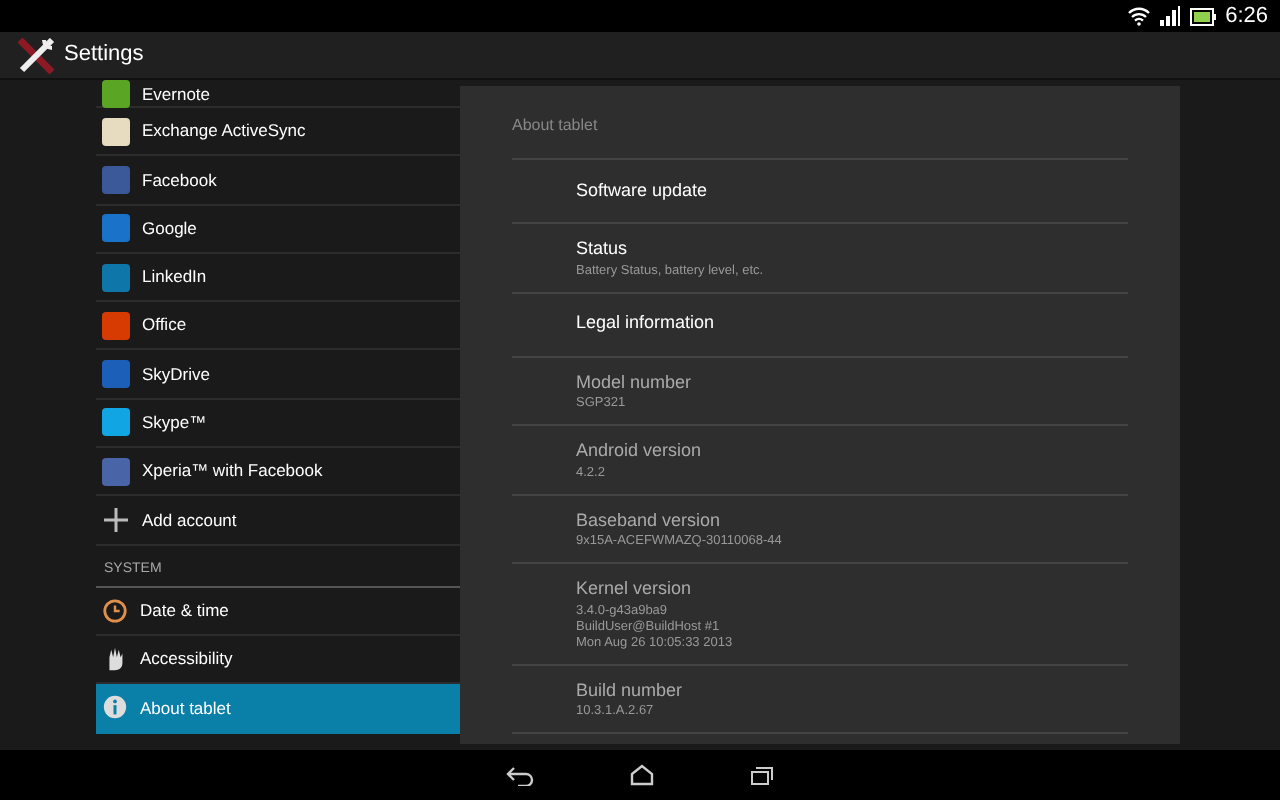 This screenshot has width=1280, height=800. Describe the element at coordinates (115, 707) in the screenshot. I see `info-icon` at that location.